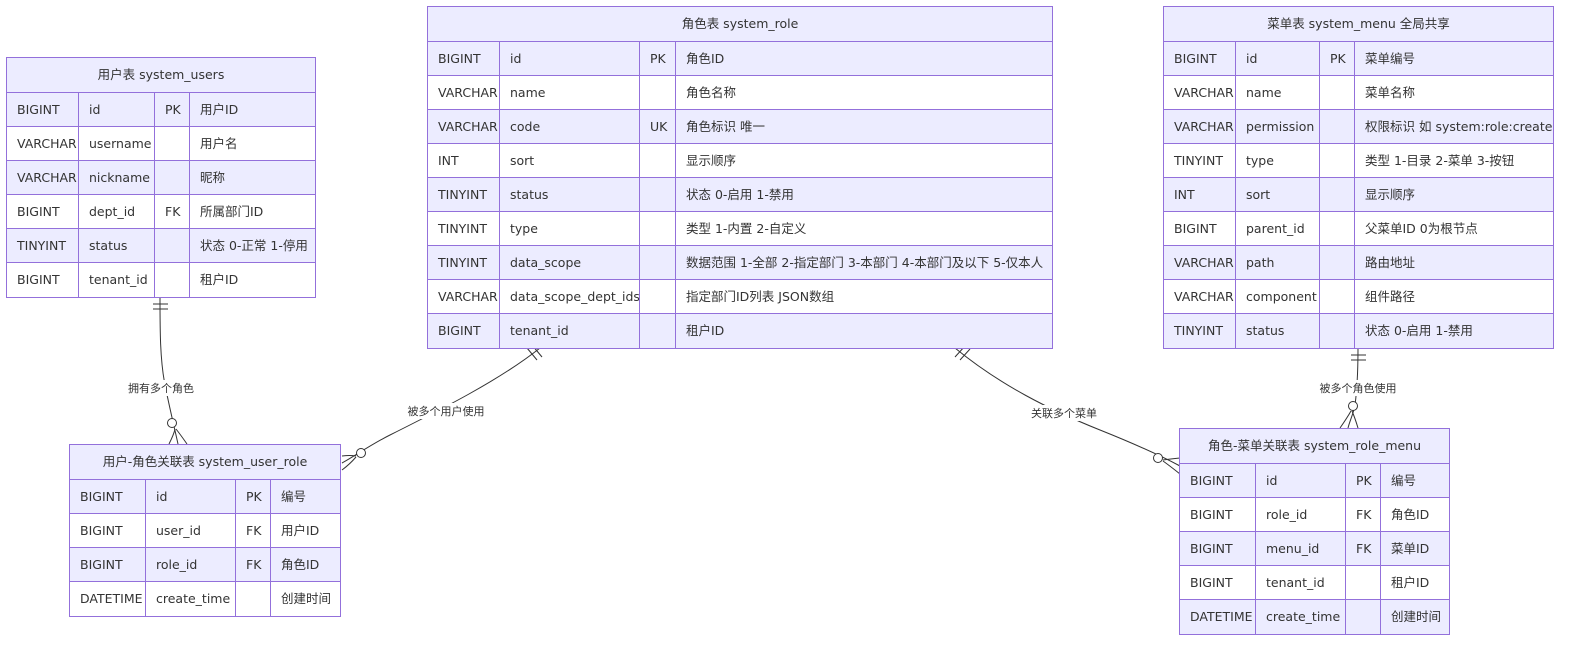 This screenshot has width=1584, height=650. What do you see at coordinates (1459, 126) in the screenshot?
I see `attr-comment: 权限标识 如 system:role:create` at bounding box center [1459, 126].